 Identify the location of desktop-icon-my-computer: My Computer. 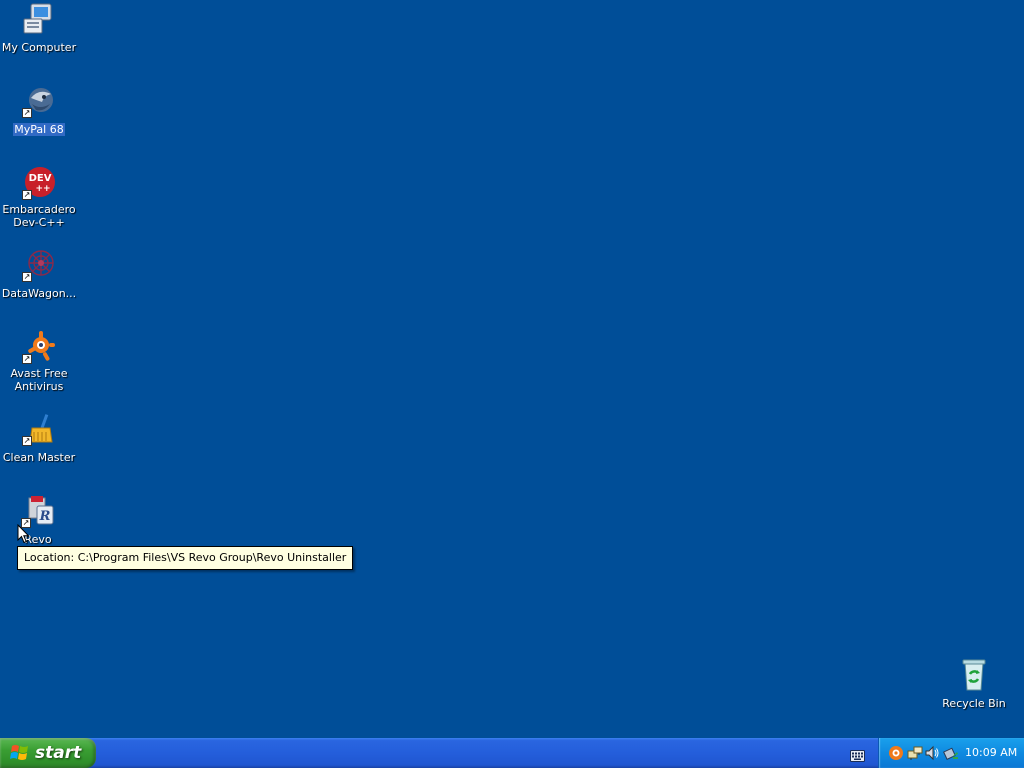
(39, 28).